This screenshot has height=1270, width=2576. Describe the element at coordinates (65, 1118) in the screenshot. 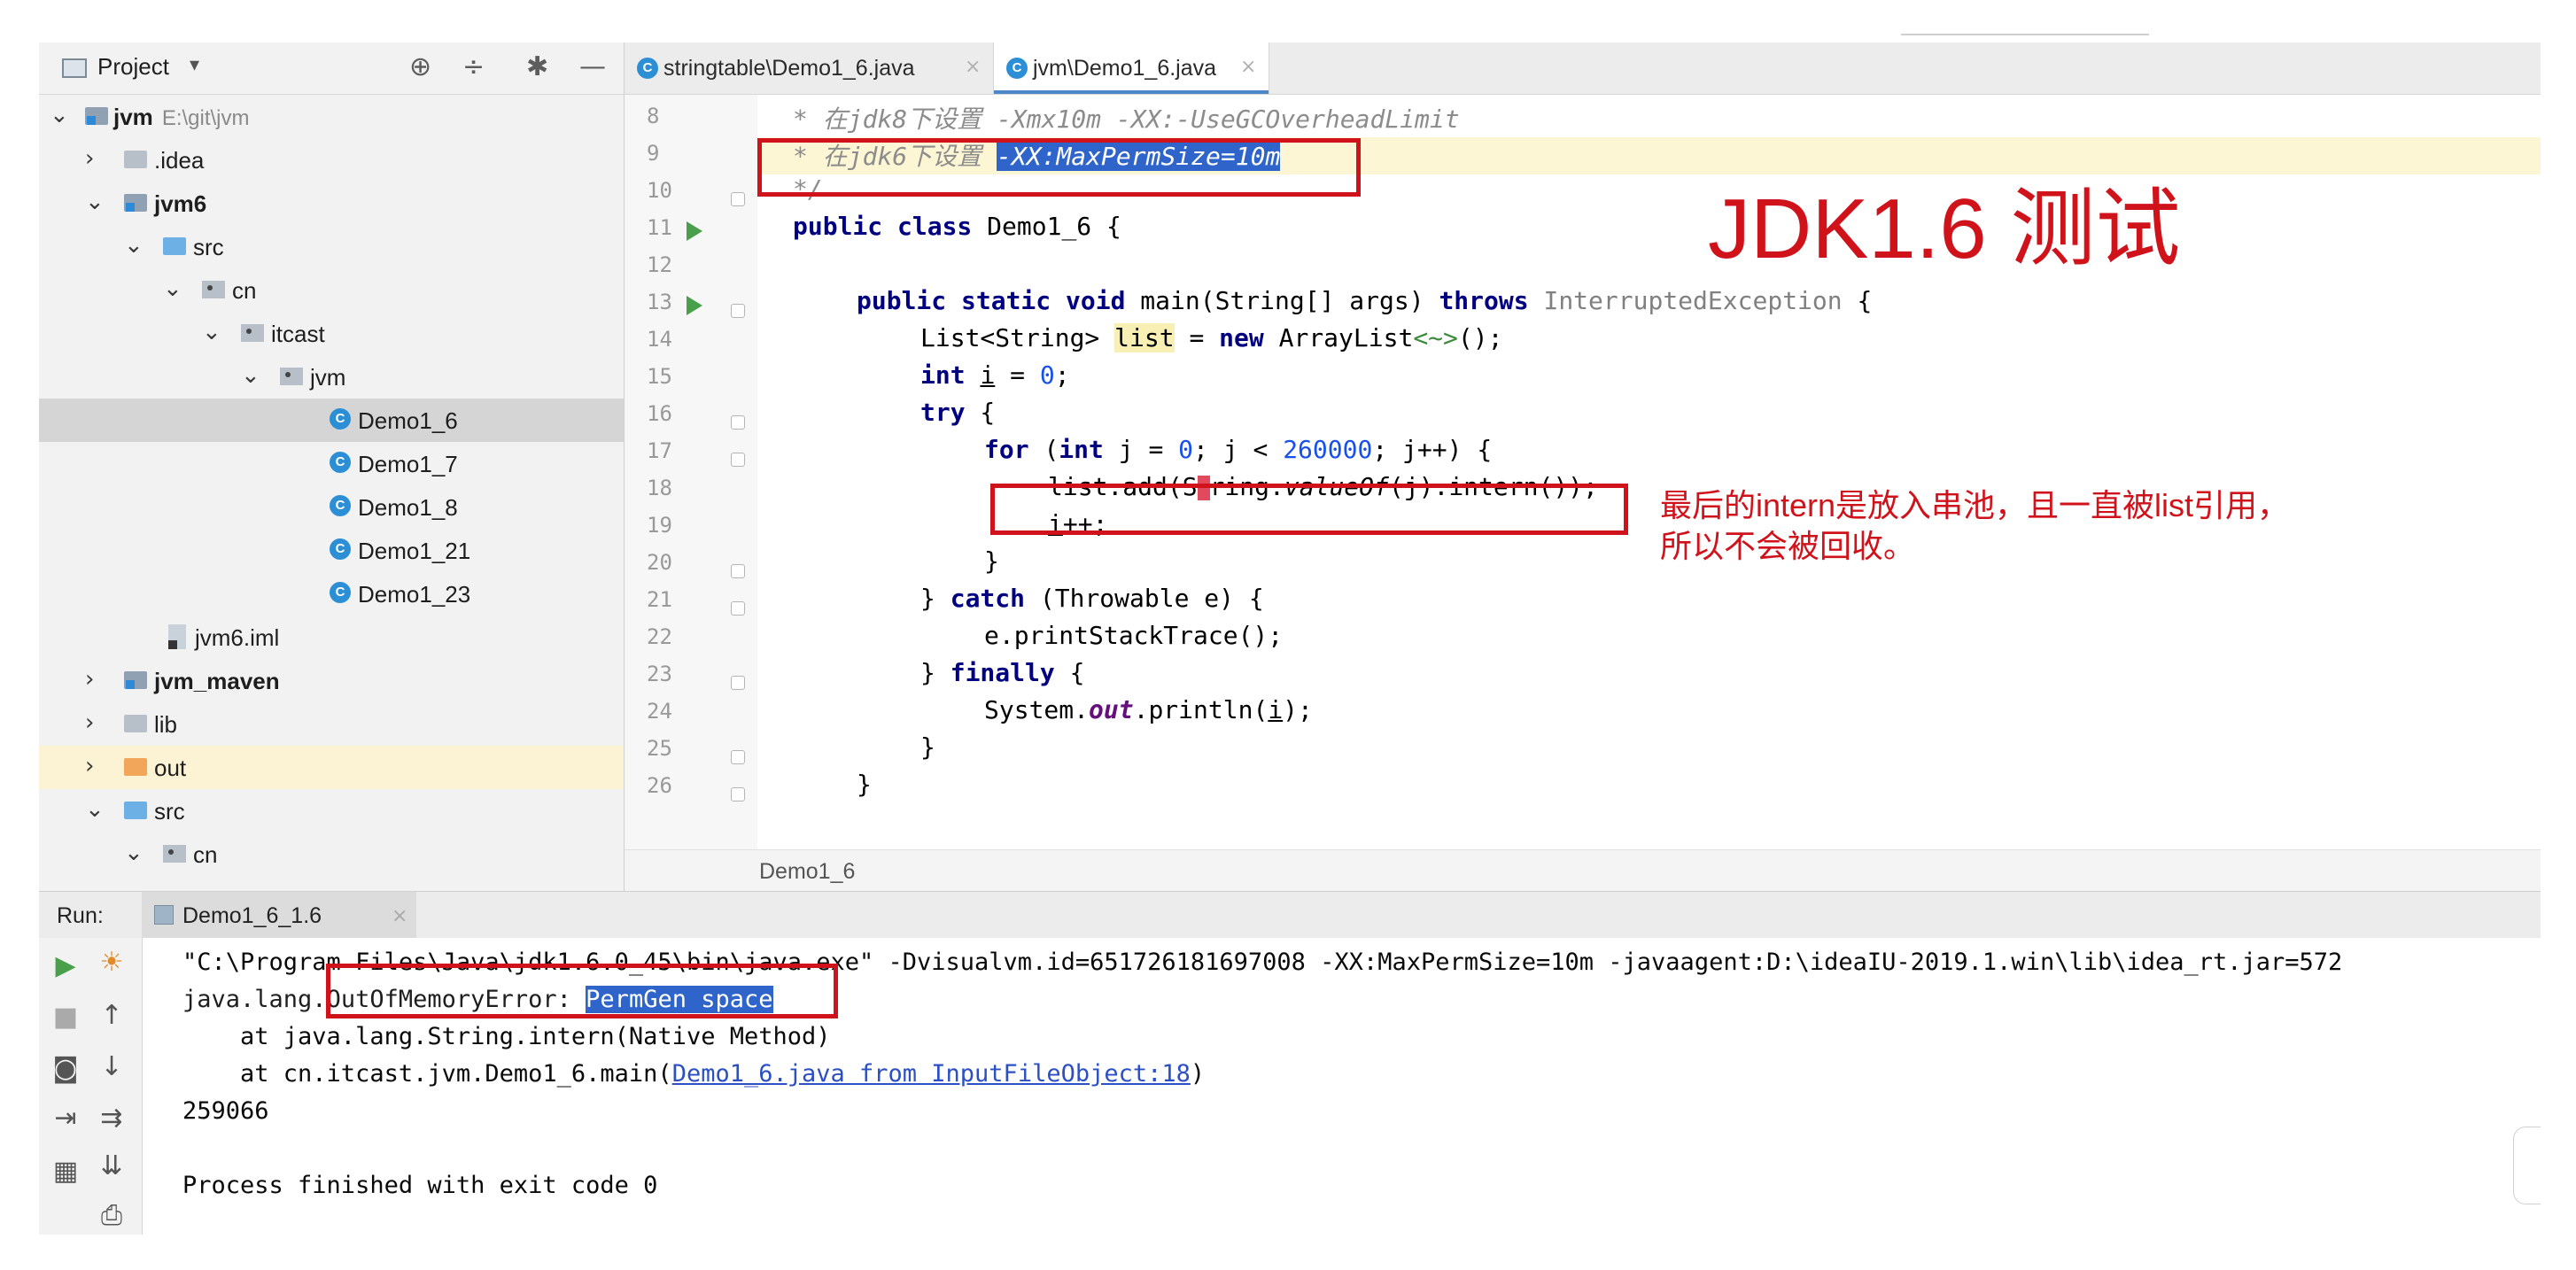

I see `exit-icon: ⇥` at that location.